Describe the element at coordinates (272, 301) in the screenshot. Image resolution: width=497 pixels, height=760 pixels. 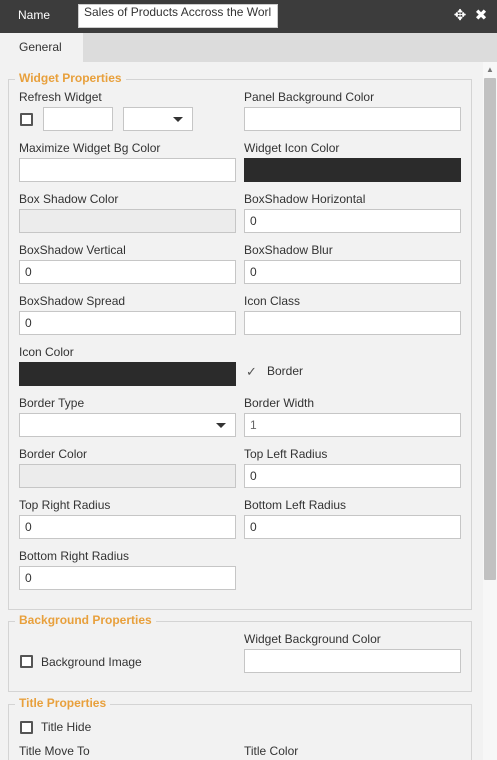
I see `icon-class-label: Icon Class` at that location.